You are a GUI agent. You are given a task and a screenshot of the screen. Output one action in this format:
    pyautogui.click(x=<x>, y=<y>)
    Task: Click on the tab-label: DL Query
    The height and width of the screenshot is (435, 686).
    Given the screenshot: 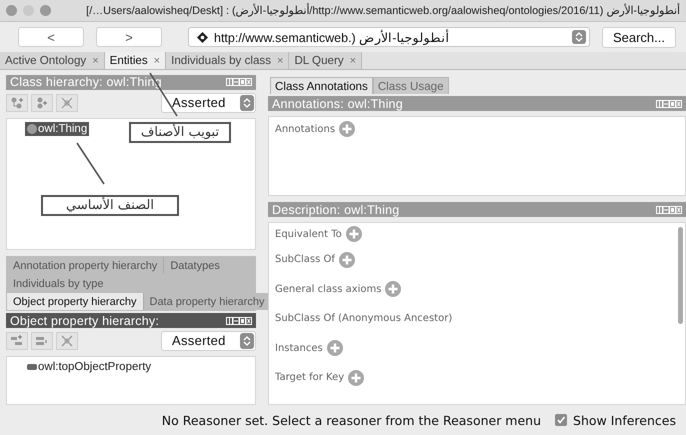 What is the action you would take?
    pyautogui.click(x=319, y=60)
    